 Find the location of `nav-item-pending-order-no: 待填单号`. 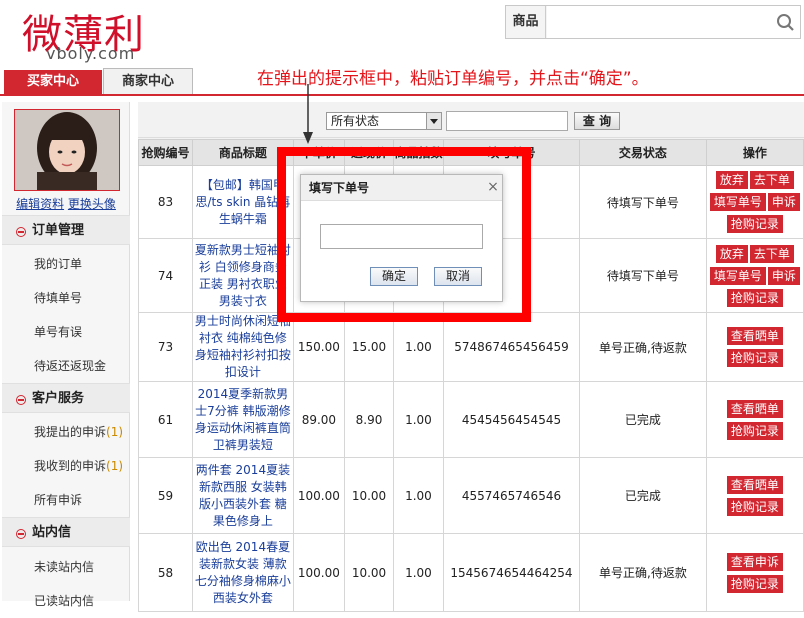

nav-item-pending-order-no: 待填单号 is located at coordinates (66, 298).